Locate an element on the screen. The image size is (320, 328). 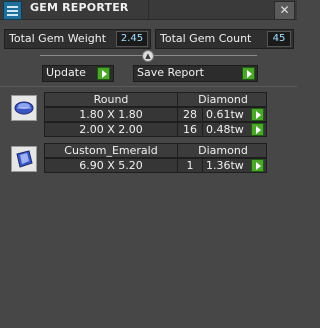
gem-size: 2.00 X 2.00 is located at coordinates (111, 129).